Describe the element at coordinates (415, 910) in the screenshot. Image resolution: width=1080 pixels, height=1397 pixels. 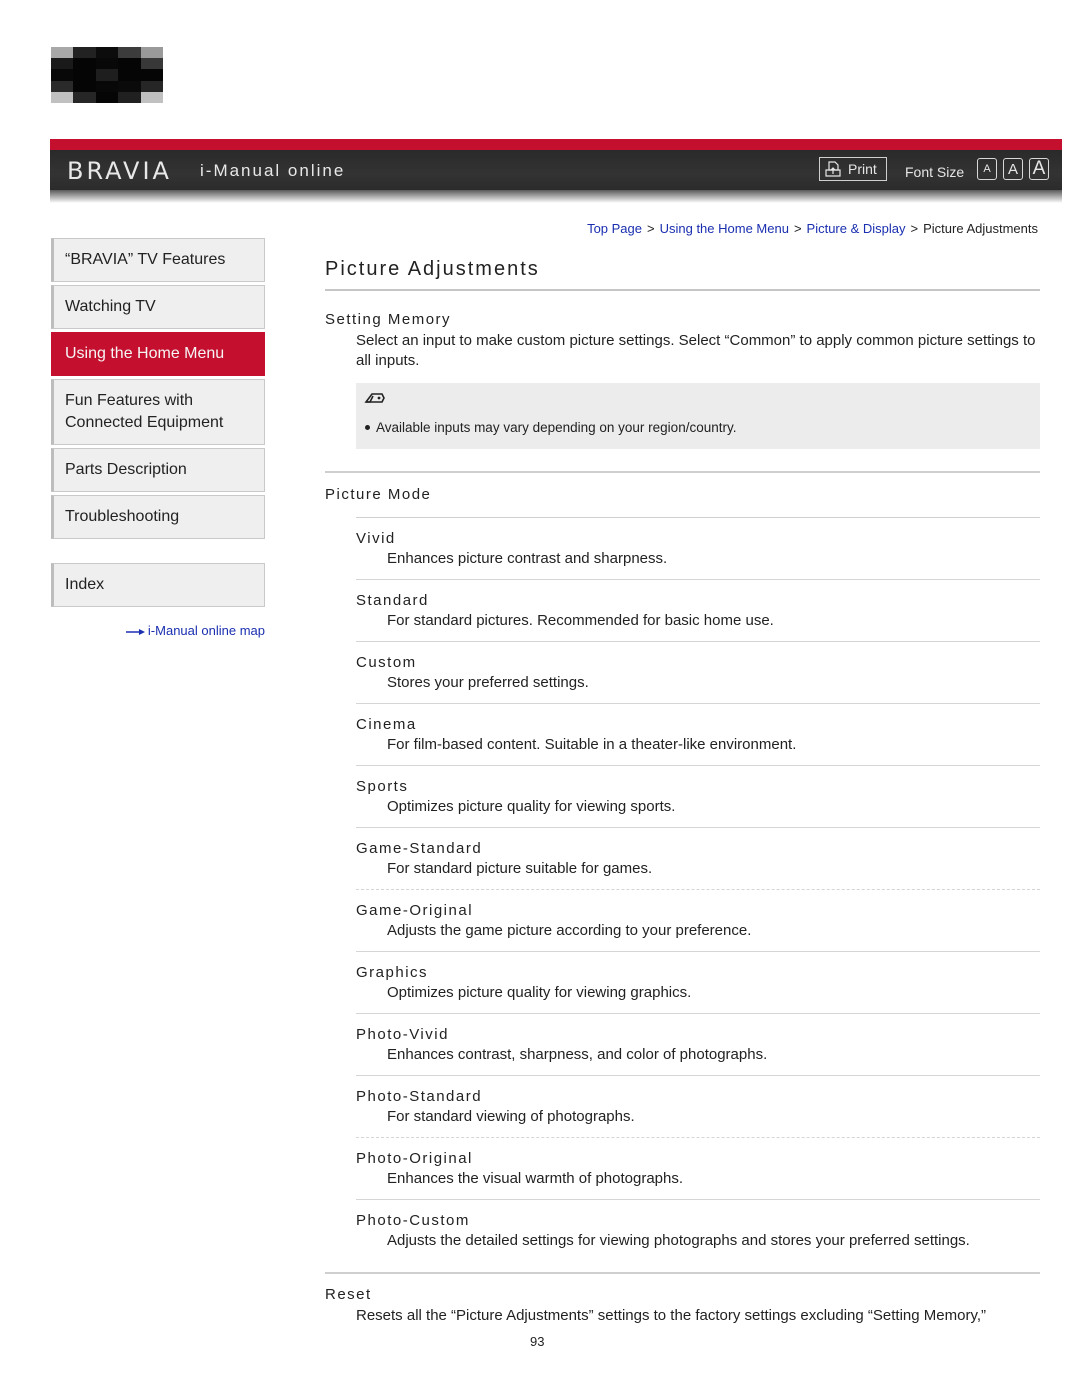
I see `picture-mode-name: Game-Original` at that location.